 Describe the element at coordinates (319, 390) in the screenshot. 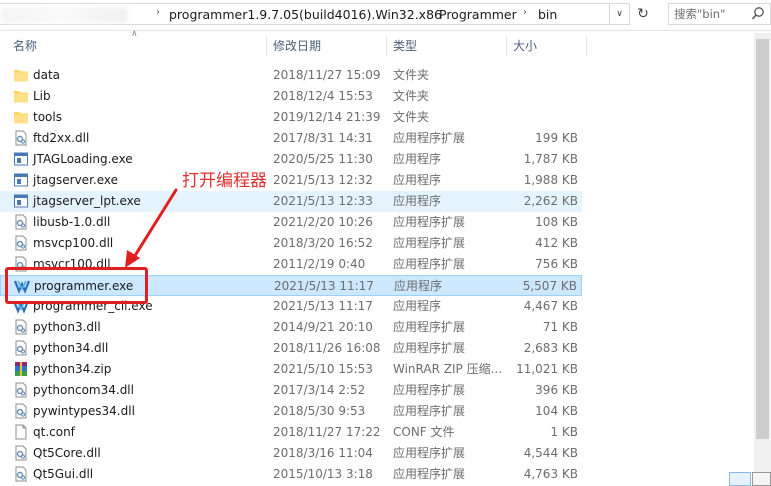

I see `file-modified-date: 2017/3/14 2:52` at that location.